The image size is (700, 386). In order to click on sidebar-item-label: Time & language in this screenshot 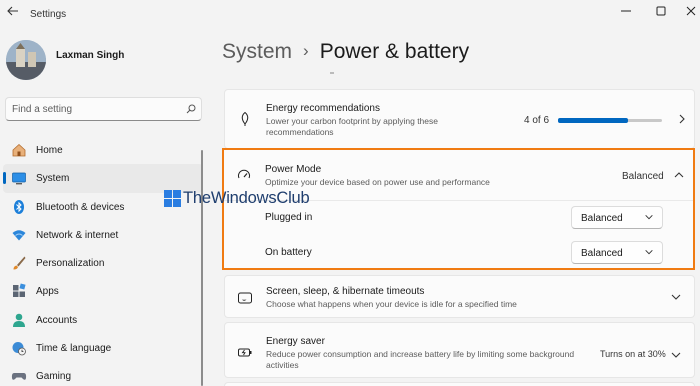, I will do `click(74, 349)`.